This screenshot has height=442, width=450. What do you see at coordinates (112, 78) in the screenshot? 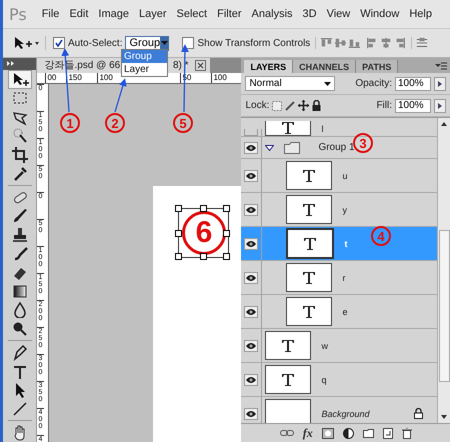
I see `ruler-number: 100` at bounding box center [112, 78].